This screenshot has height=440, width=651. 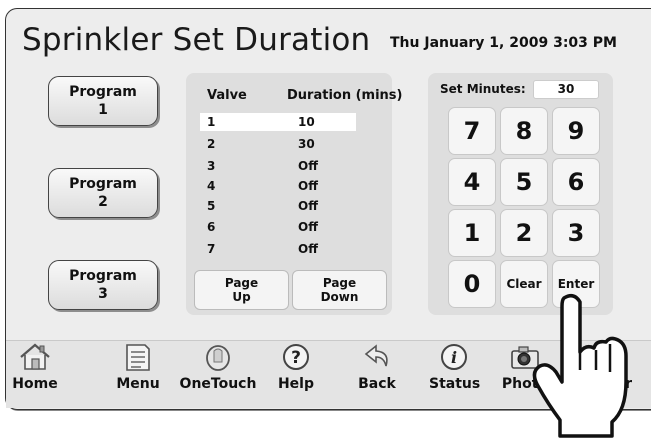 I want to click on page-down-button: Page Down, so click(x=339, y=290).